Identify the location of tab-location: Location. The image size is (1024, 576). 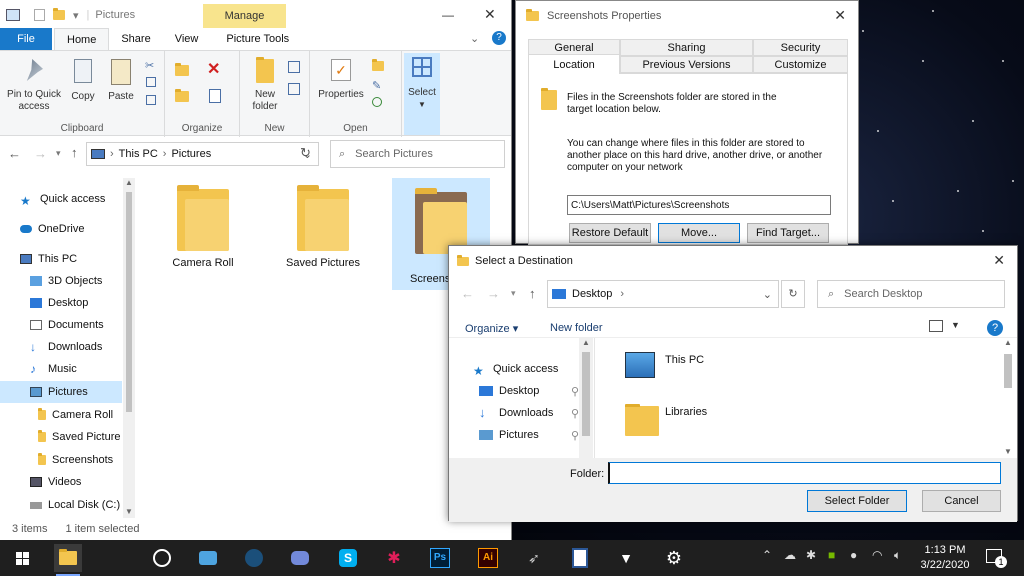
(574, 64).